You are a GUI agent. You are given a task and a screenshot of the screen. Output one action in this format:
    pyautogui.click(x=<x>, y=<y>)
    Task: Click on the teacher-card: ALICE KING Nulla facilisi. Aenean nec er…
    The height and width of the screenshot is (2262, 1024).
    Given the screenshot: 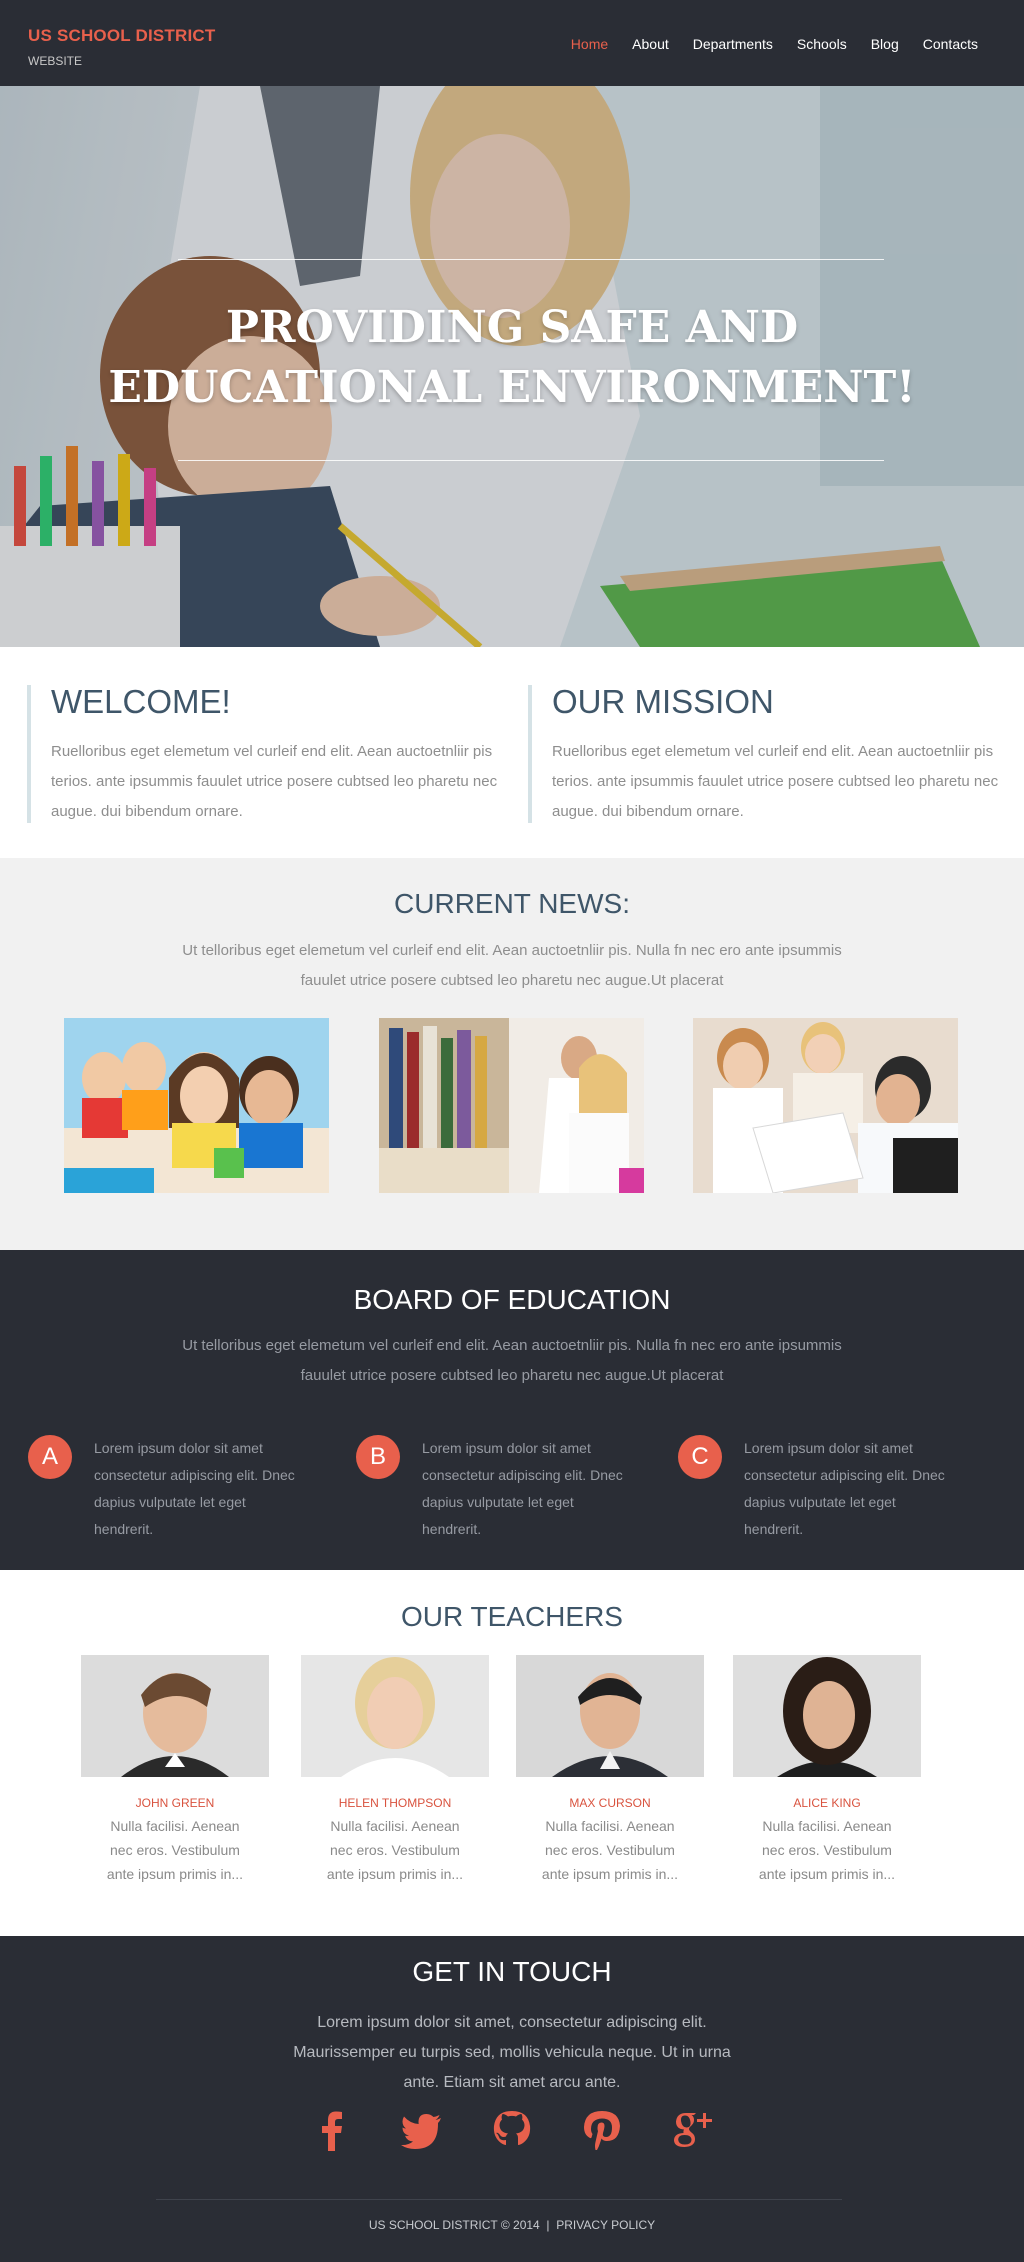 What is the action you would take?
    pyautogui.click(x=827, y=1770)
    